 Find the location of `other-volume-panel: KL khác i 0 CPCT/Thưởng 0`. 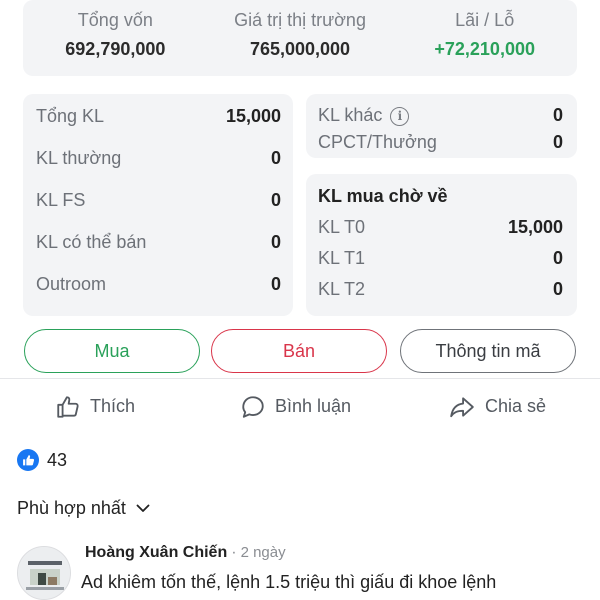

other-volume-panel: KL khác i 0 CPCT/Thưởng 0 is located at coordinates (441, 126).